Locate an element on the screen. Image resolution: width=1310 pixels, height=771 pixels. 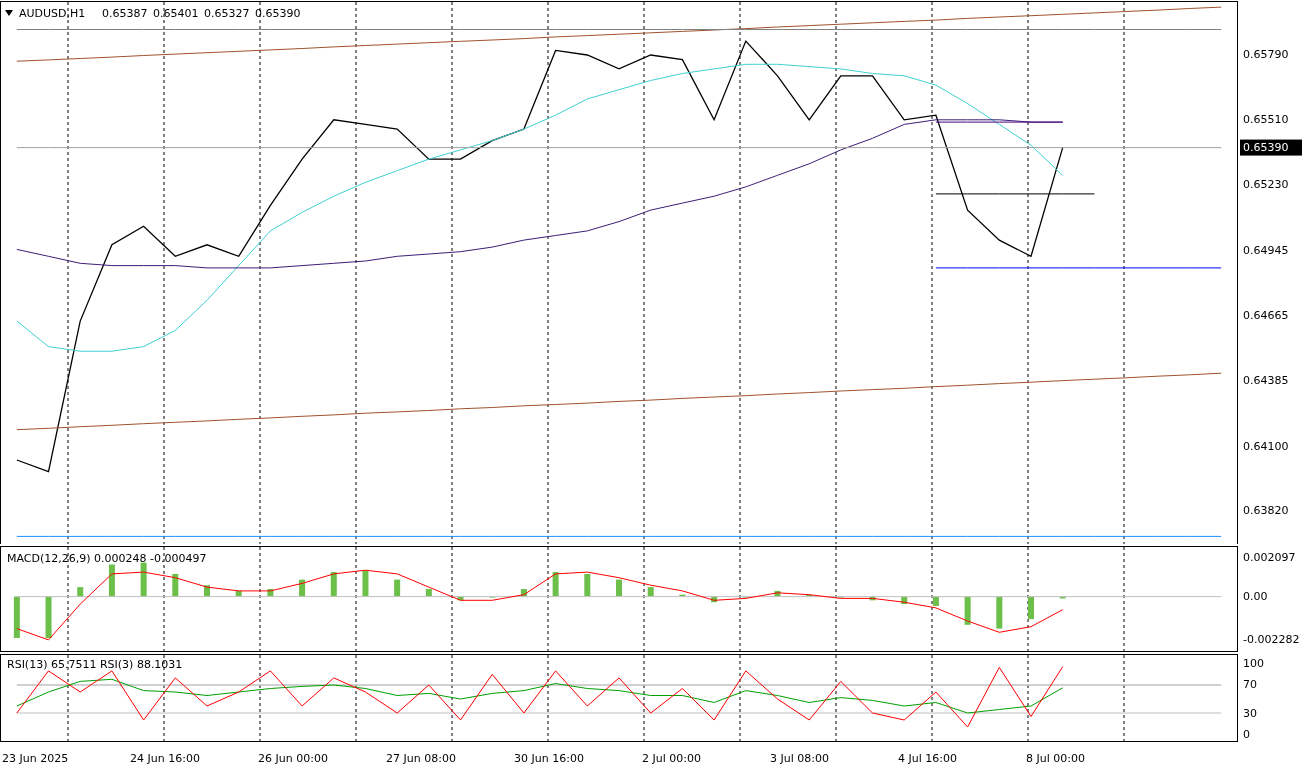
axis-label: 0.64945 is located at coordinates (1266, 251).